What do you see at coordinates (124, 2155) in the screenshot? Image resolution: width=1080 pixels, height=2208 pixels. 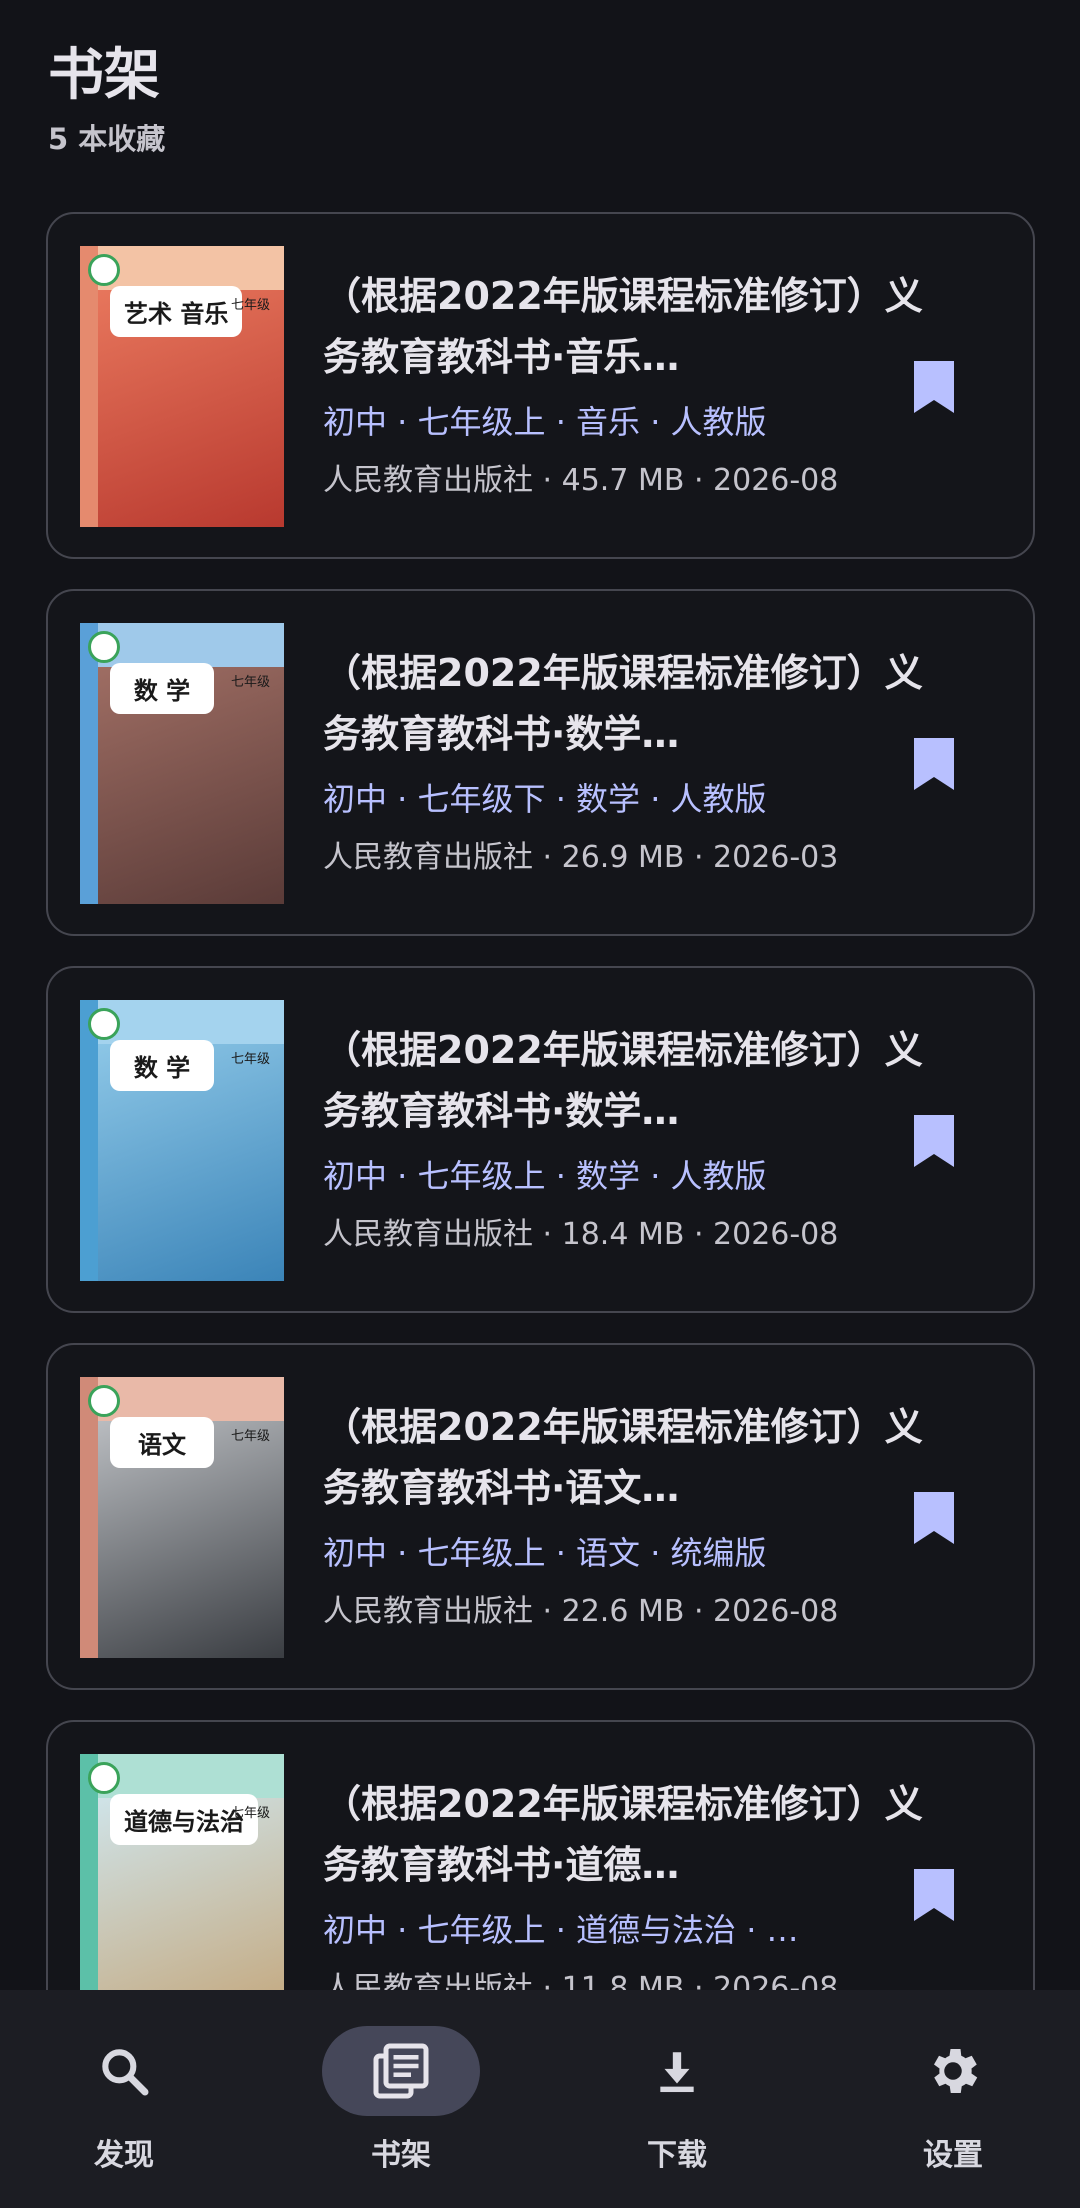 I see `nav-label-discover: 发现` at bounding box center [124, 2155].